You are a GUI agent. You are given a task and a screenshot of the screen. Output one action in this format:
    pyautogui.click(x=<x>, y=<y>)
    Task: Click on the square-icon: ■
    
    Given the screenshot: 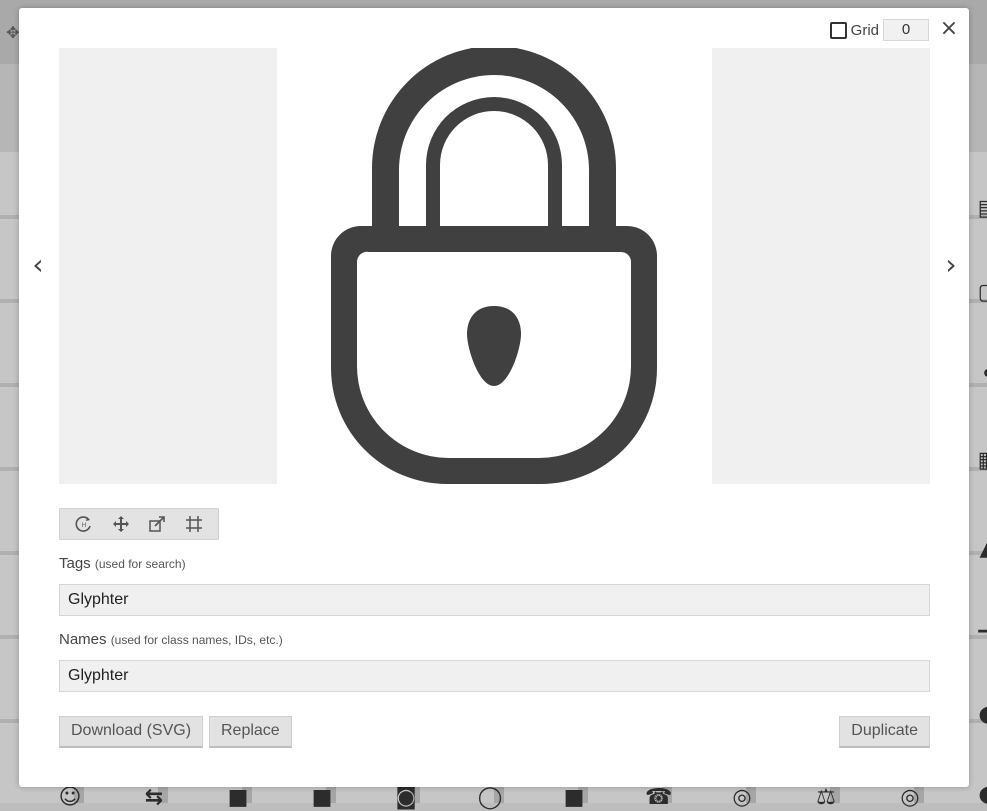 What is the action you would take?
    pyautogui.click(x=322, y=797)
    